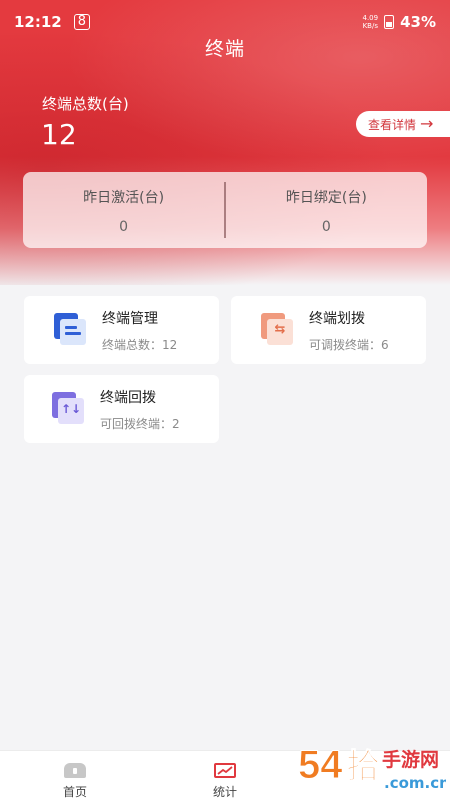 This screenshot has width=450, height=800. Describe the element at coordinates (121, 409) in the screenshot. I see `terminal-recall-card: ↑↓ 终端回拨 可回拨终端：2` at that location.